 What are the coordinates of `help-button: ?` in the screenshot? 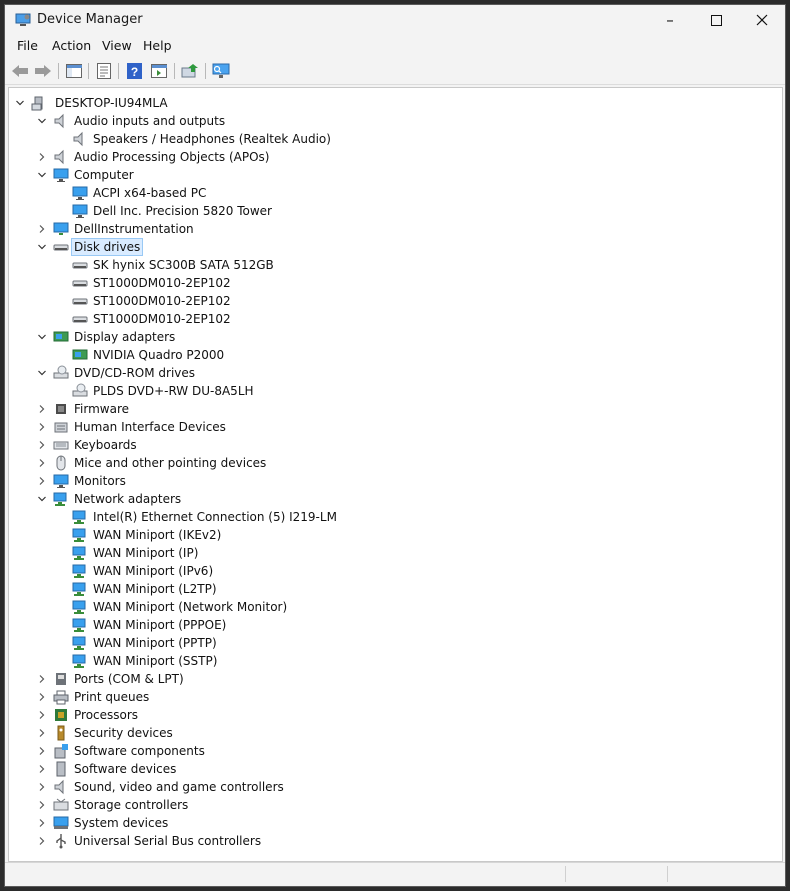 It's located at (134, 71).